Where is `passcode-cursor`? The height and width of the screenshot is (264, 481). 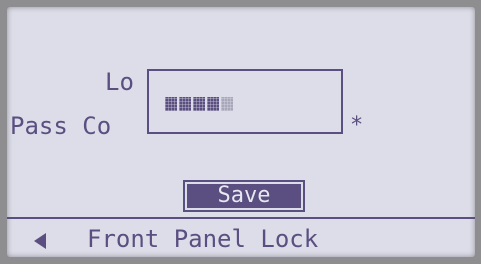
passcode-cursor is located at coordinates (227, 104).